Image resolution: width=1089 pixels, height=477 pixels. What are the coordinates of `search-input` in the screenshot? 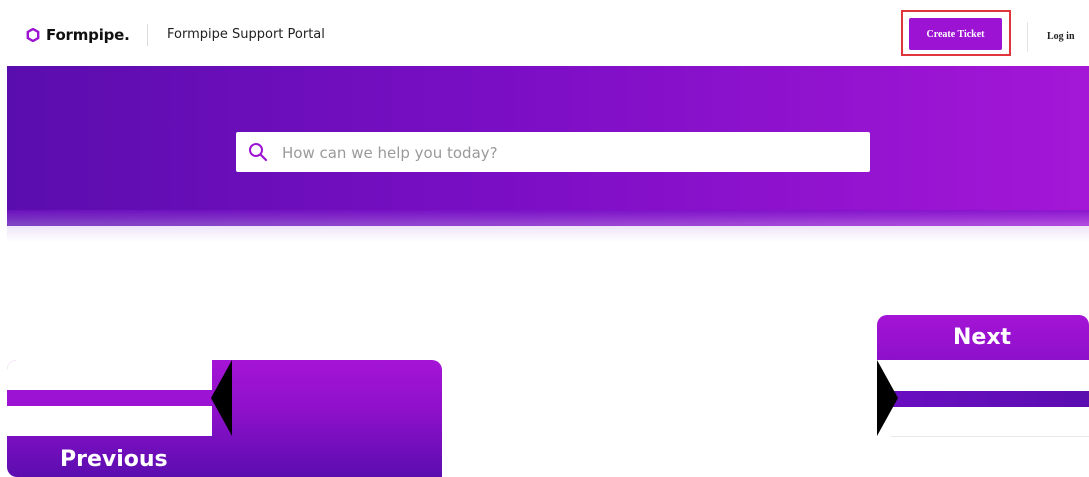 It's located at (572, 153).